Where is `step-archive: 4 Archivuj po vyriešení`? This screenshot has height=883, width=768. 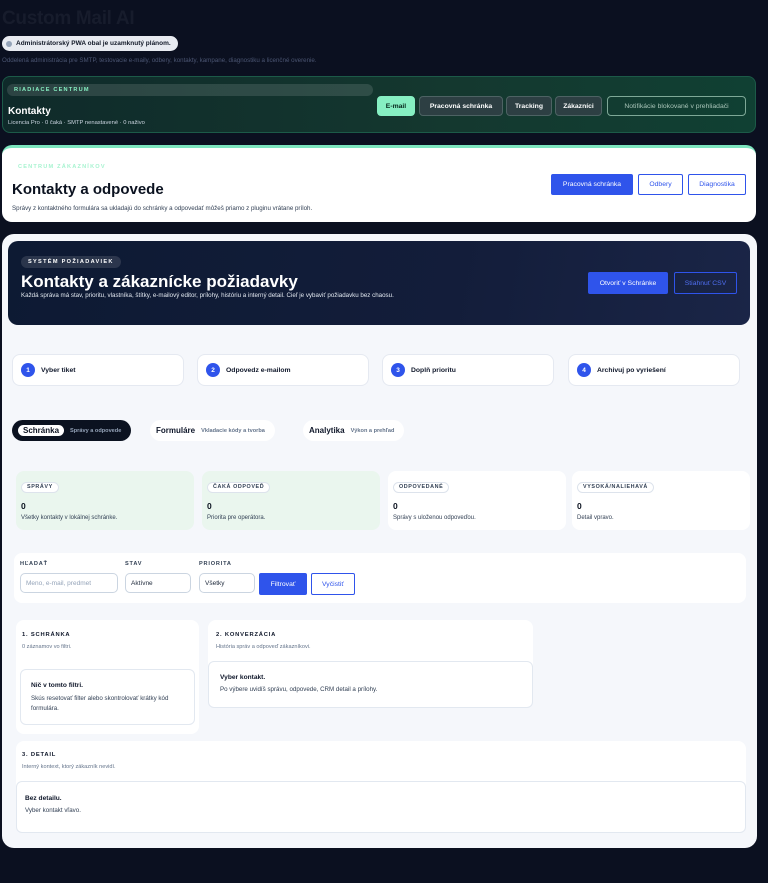 step-archive: 4 Archivuj po vyriešení is located at coordinates (654, 370).